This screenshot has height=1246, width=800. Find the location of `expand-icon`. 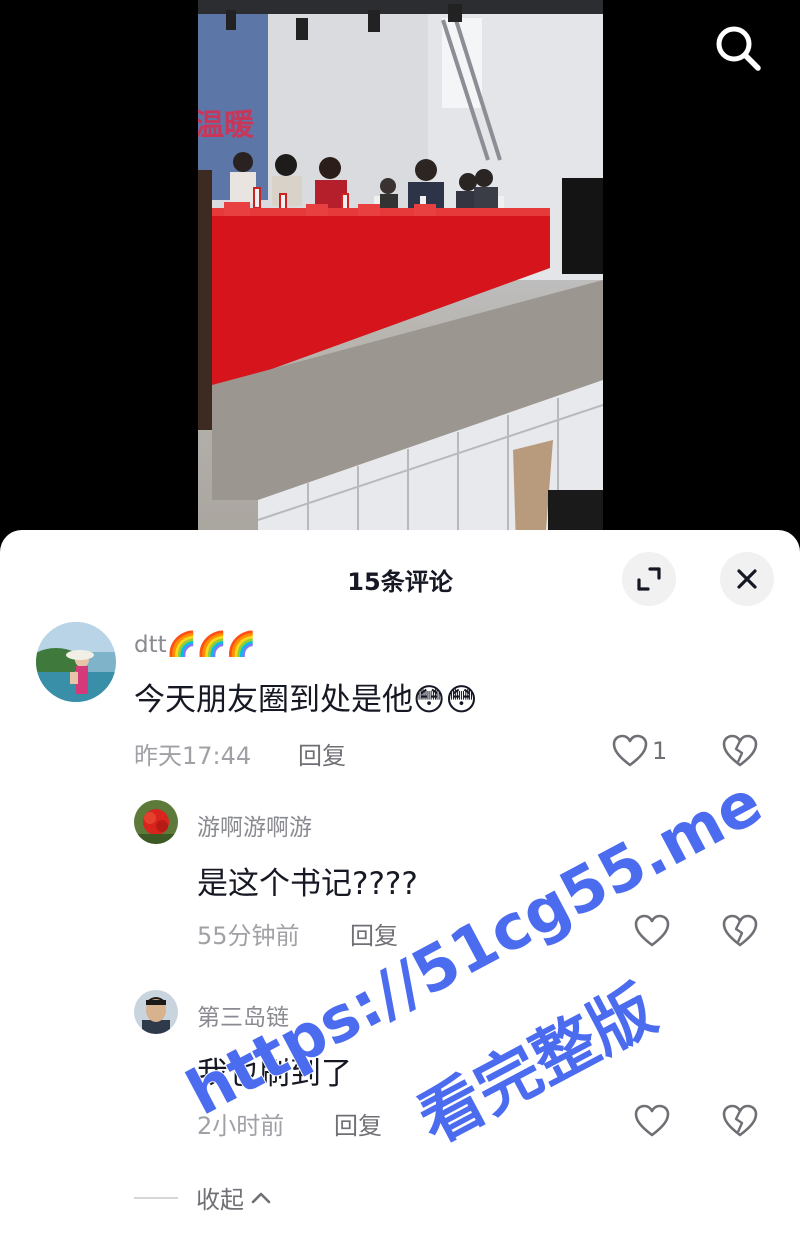

expand-icon is located at coordinates (649, 579).